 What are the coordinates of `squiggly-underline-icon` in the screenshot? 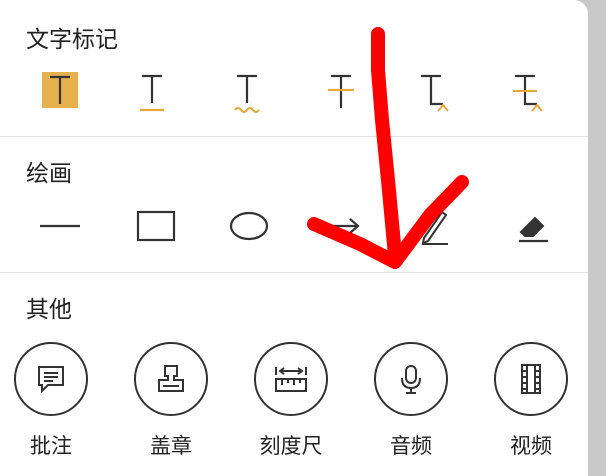 It's located at (247, 93).